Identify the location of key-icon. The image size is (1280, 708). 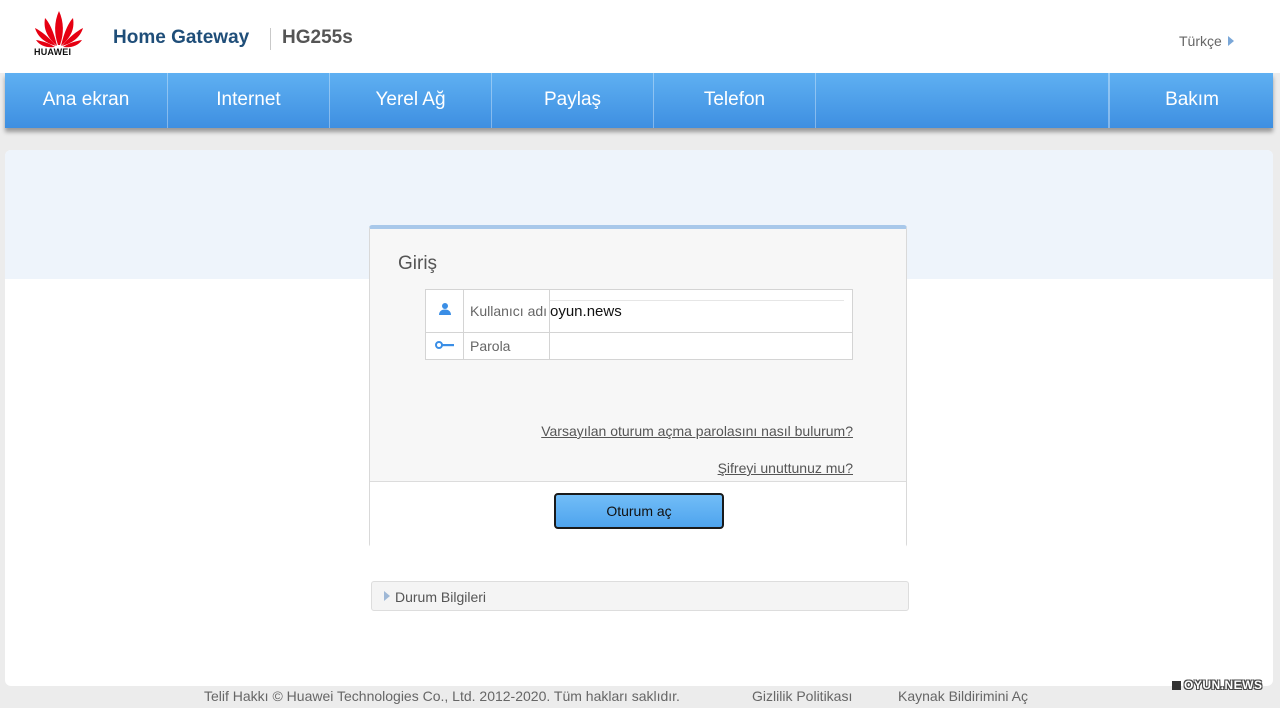
(444, 345).